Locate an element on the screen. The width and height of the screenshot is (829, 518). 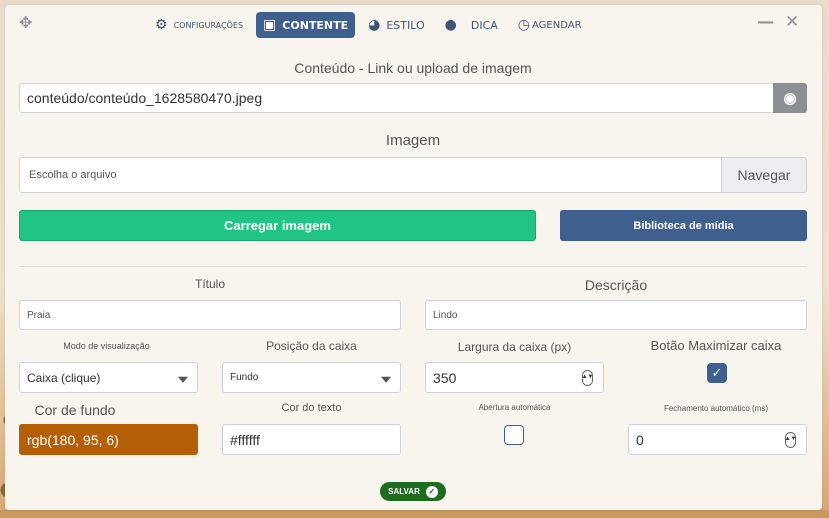
minimize-icon: — is located at coordinates (765, 22).